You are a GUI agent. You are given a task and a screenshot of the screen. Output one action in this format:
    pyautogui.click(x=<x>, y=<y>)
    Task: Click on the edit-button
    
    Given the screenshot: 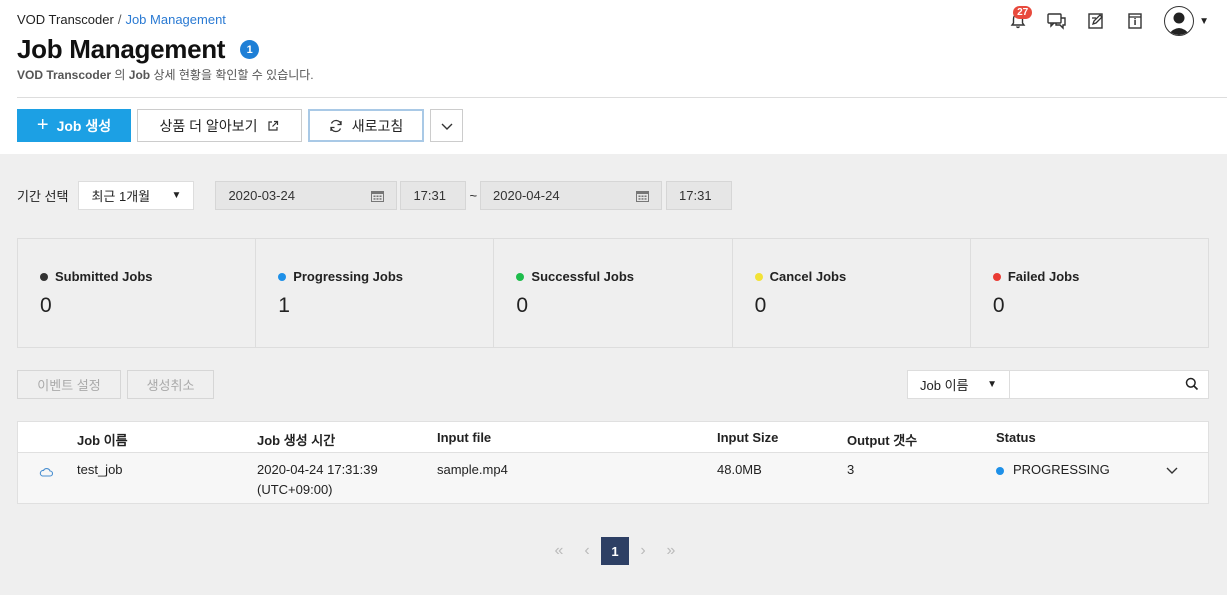 What is the action you would take?
    pyautogui.click(x=1096, y=21)
    